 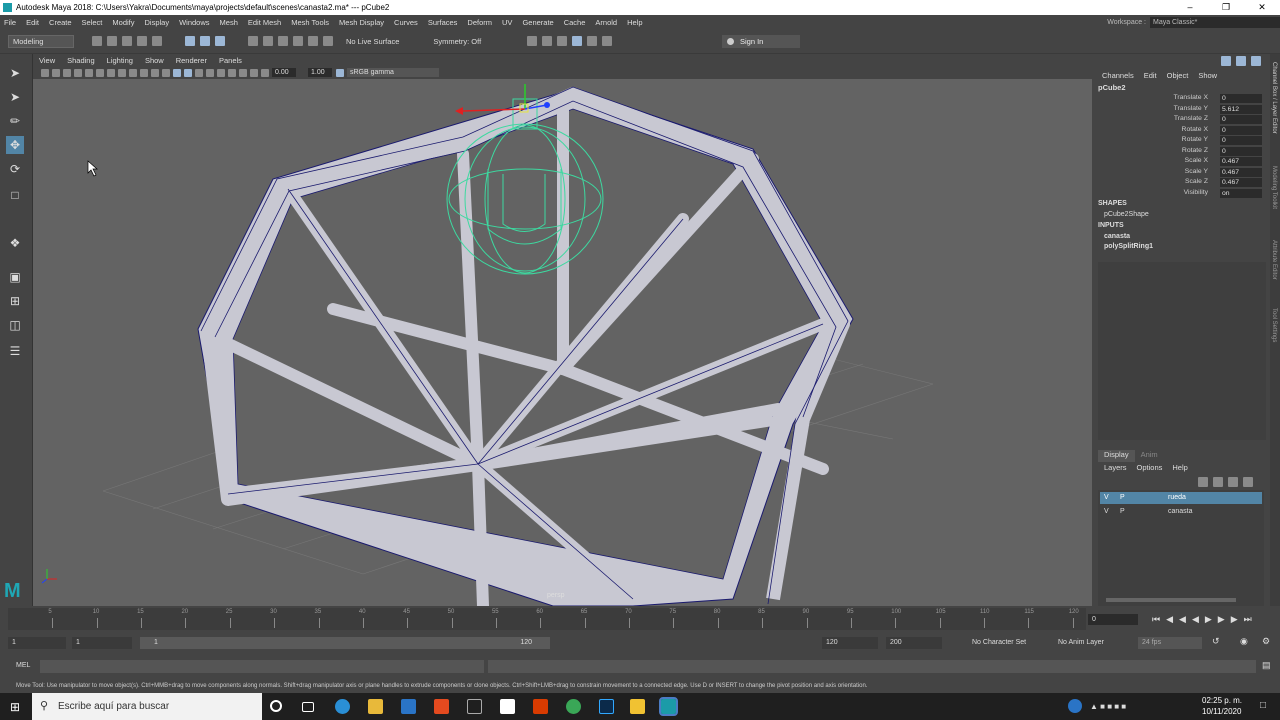 I want to click on command-input, so click(x=262, y=666).